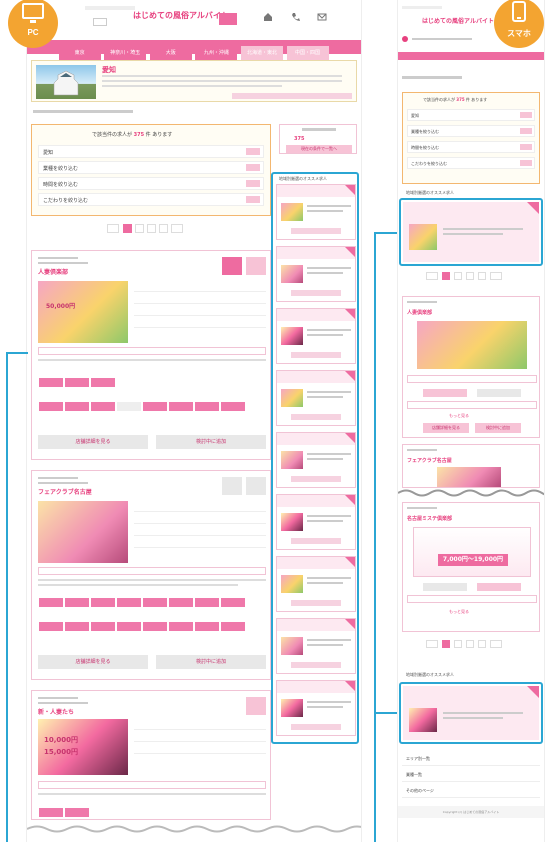 This screenshot has height=842, width=557. What do you see at coordinates (256, 486) in the screenshot?
I see `shop-2-chat-icon` at bounding box center [256, 486].